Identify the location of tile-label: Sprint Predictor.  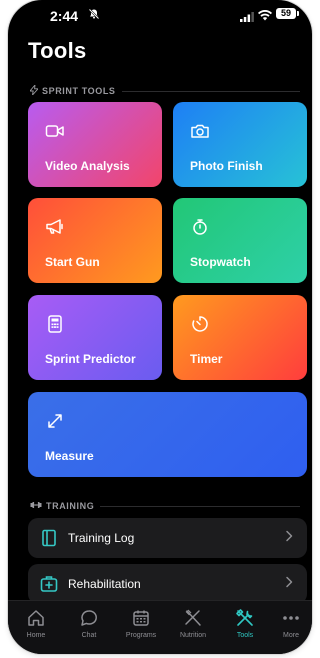
(90, 359).